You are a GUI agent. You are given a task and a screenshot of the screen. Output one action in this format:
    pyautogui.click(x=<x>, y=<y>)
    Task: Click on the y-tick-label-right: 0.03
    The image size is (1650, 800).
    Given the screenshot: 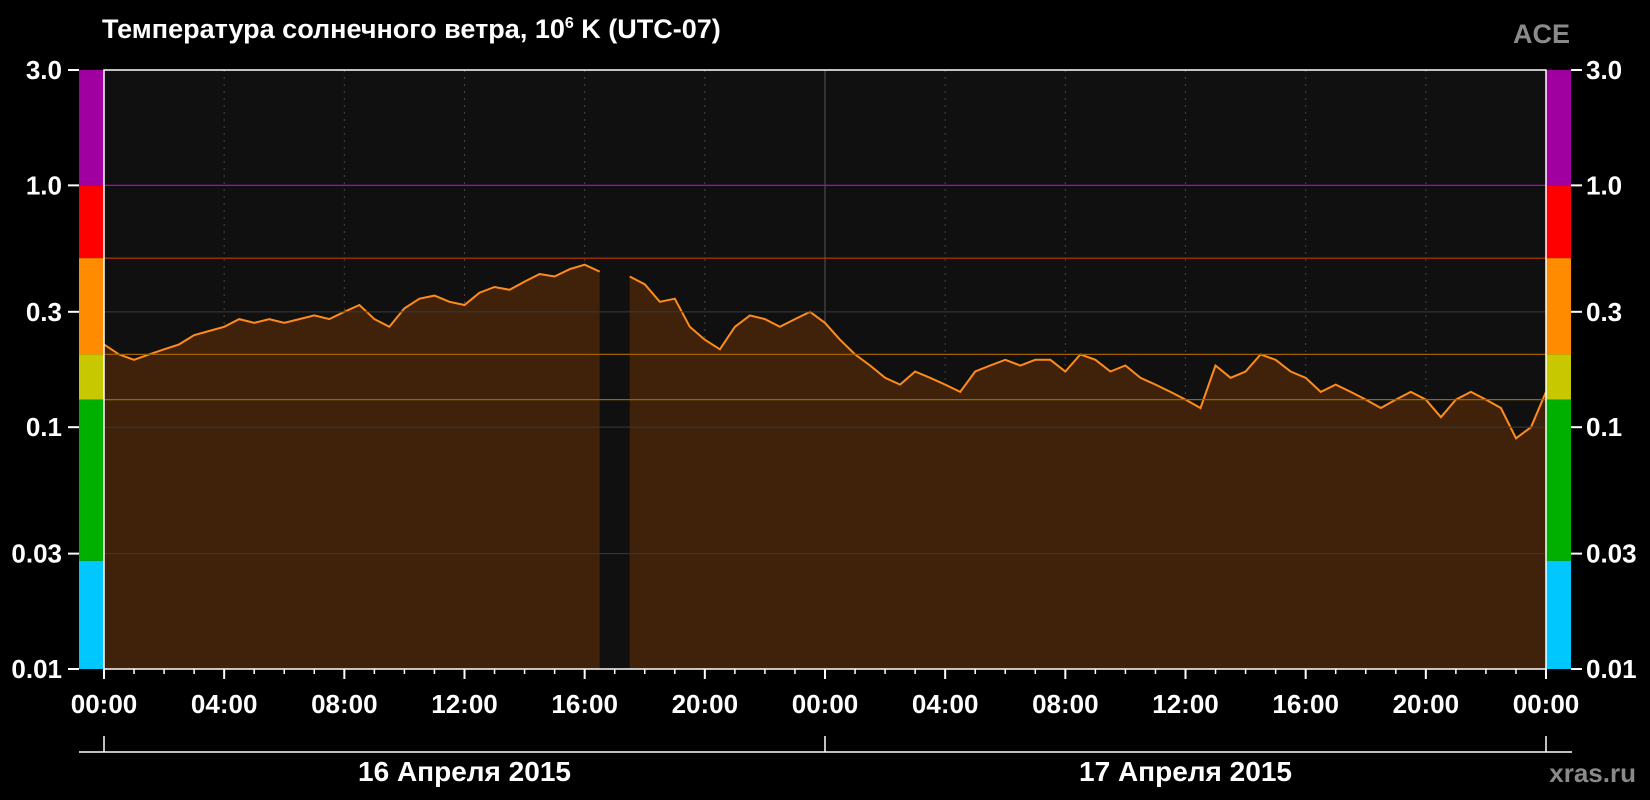 What is the action you would take?
    pyautogui.click(x=1611, y=554)
    